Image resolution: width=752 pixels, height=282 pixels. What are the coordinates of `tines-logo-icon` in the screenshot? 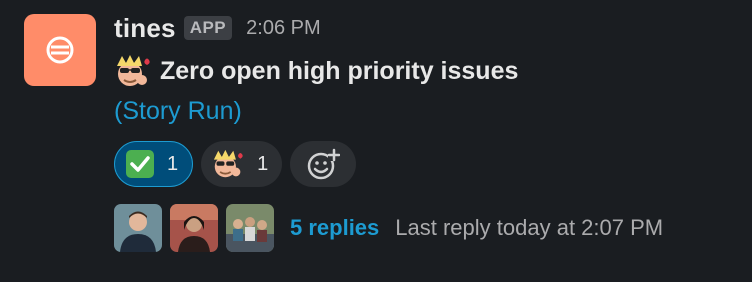 It's located at (60, 50).